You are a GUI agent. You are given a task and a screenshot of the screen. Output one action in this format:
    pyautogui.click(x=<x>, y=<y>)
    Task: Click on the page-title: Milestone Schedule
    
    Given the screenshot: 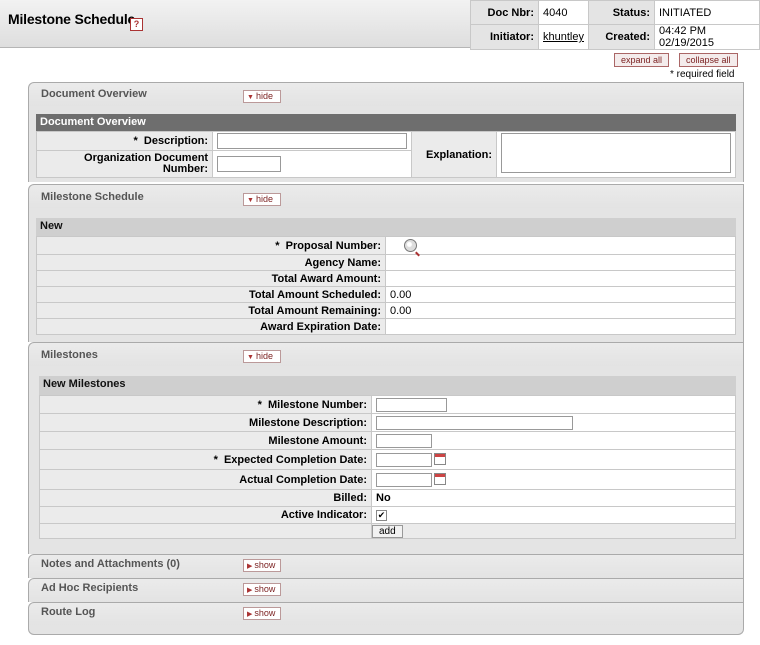 What is the action you would take?
    pyautogui.click(x=72, y=19)
    